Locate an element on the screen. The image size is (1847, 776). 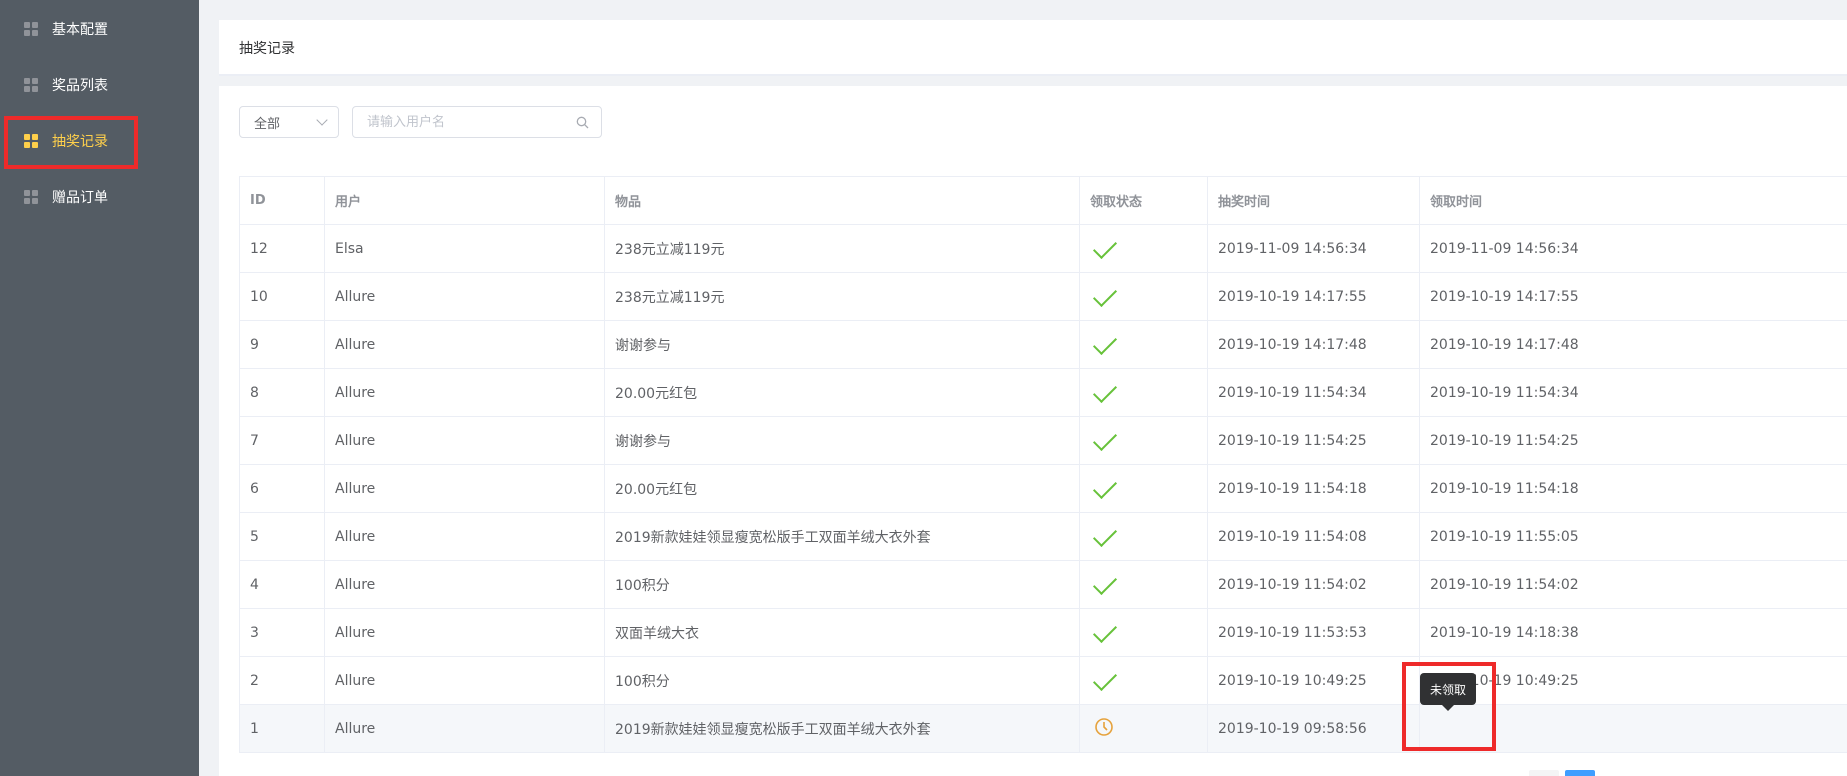
sidebar-item-prize-list: 奖品列表 is located at coordinates (99, 85).